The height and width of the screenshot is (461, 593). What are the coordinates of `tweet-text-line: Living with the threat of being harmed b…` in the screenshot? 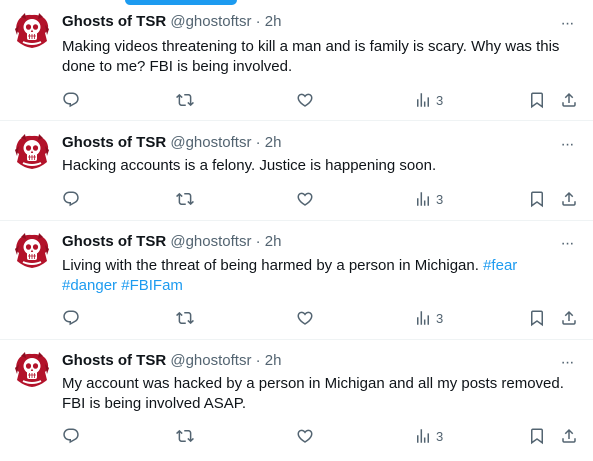 It's located at (322, 266).